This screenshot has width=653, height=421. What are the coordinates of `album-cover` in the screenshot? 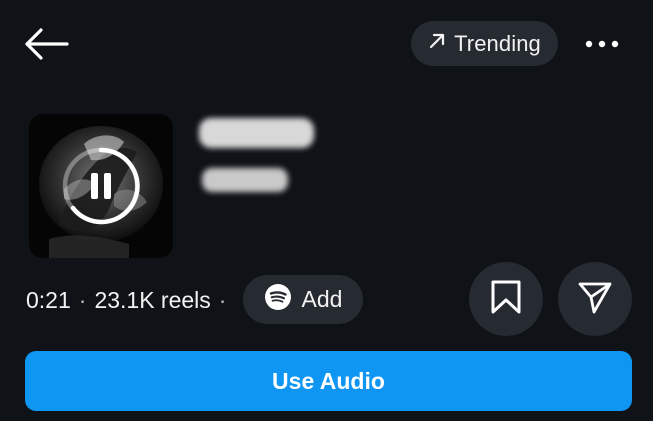 It's located at (101, 186).